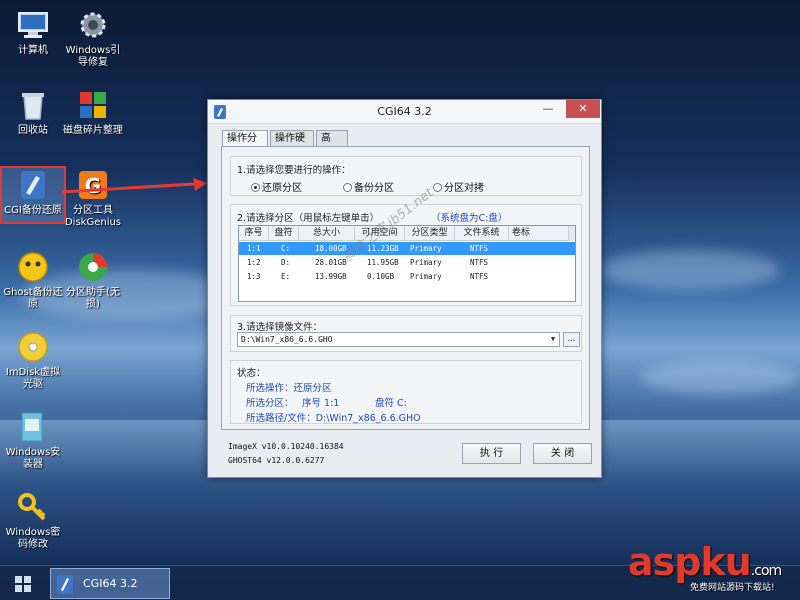  Describe the element at coordinates (33, 538) in the screenshot. I see `desktop-icon-label: Windows密码修改` at that location.